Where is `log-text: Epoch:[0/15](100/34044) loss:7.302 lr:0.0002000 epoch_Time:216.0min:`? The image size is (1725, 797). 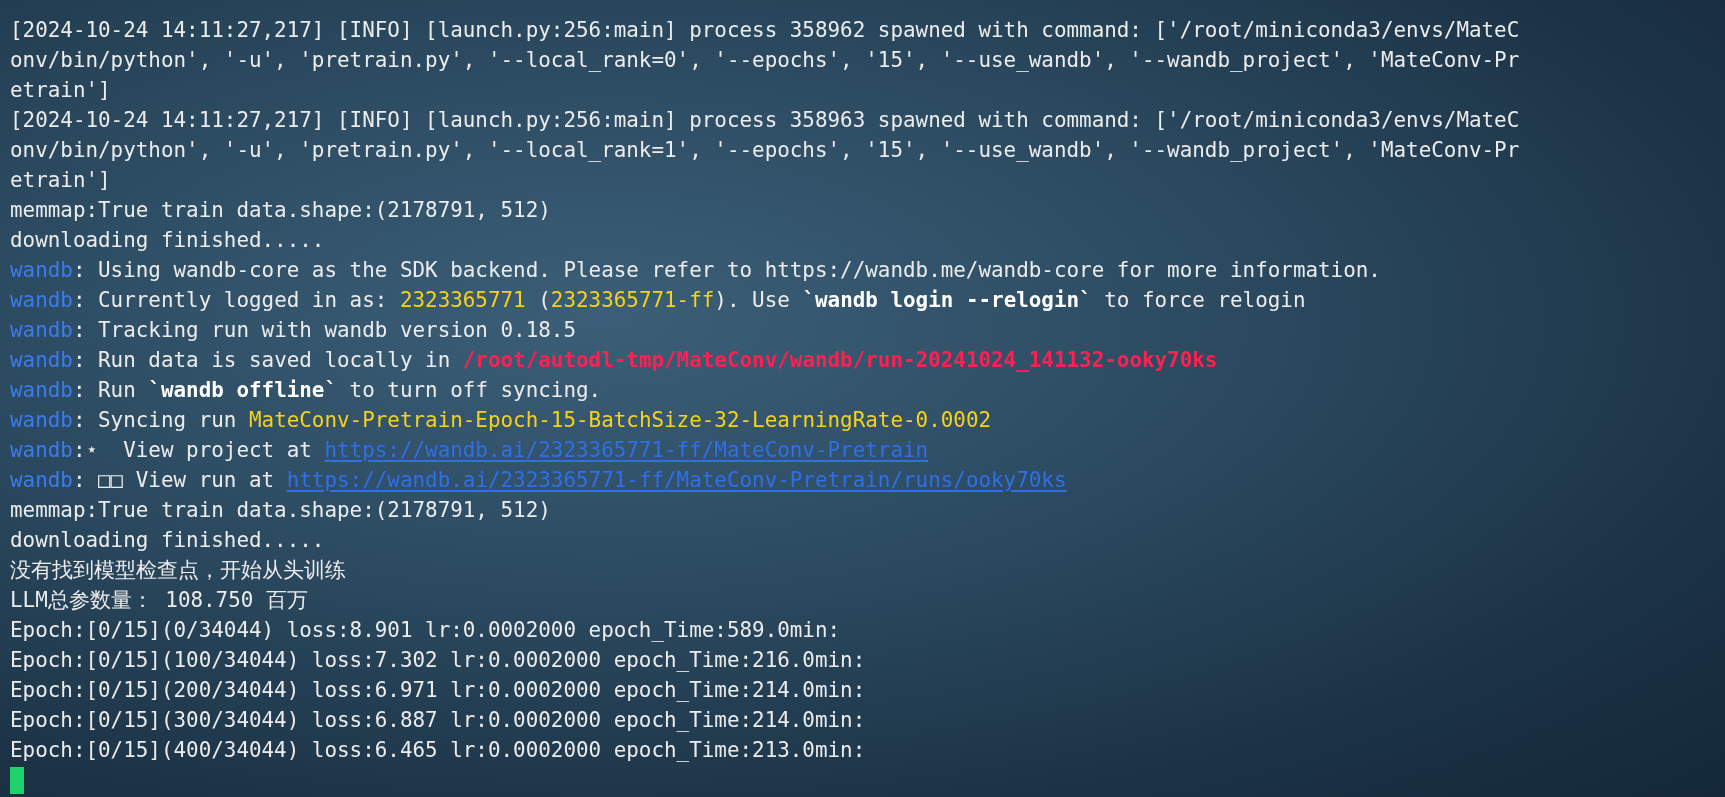
log-text: Epoch:[0/15](100/34044) loss:7.302 lr:0.0002000 epoch_Time:216.0min: is located at coordinates (438, 660).